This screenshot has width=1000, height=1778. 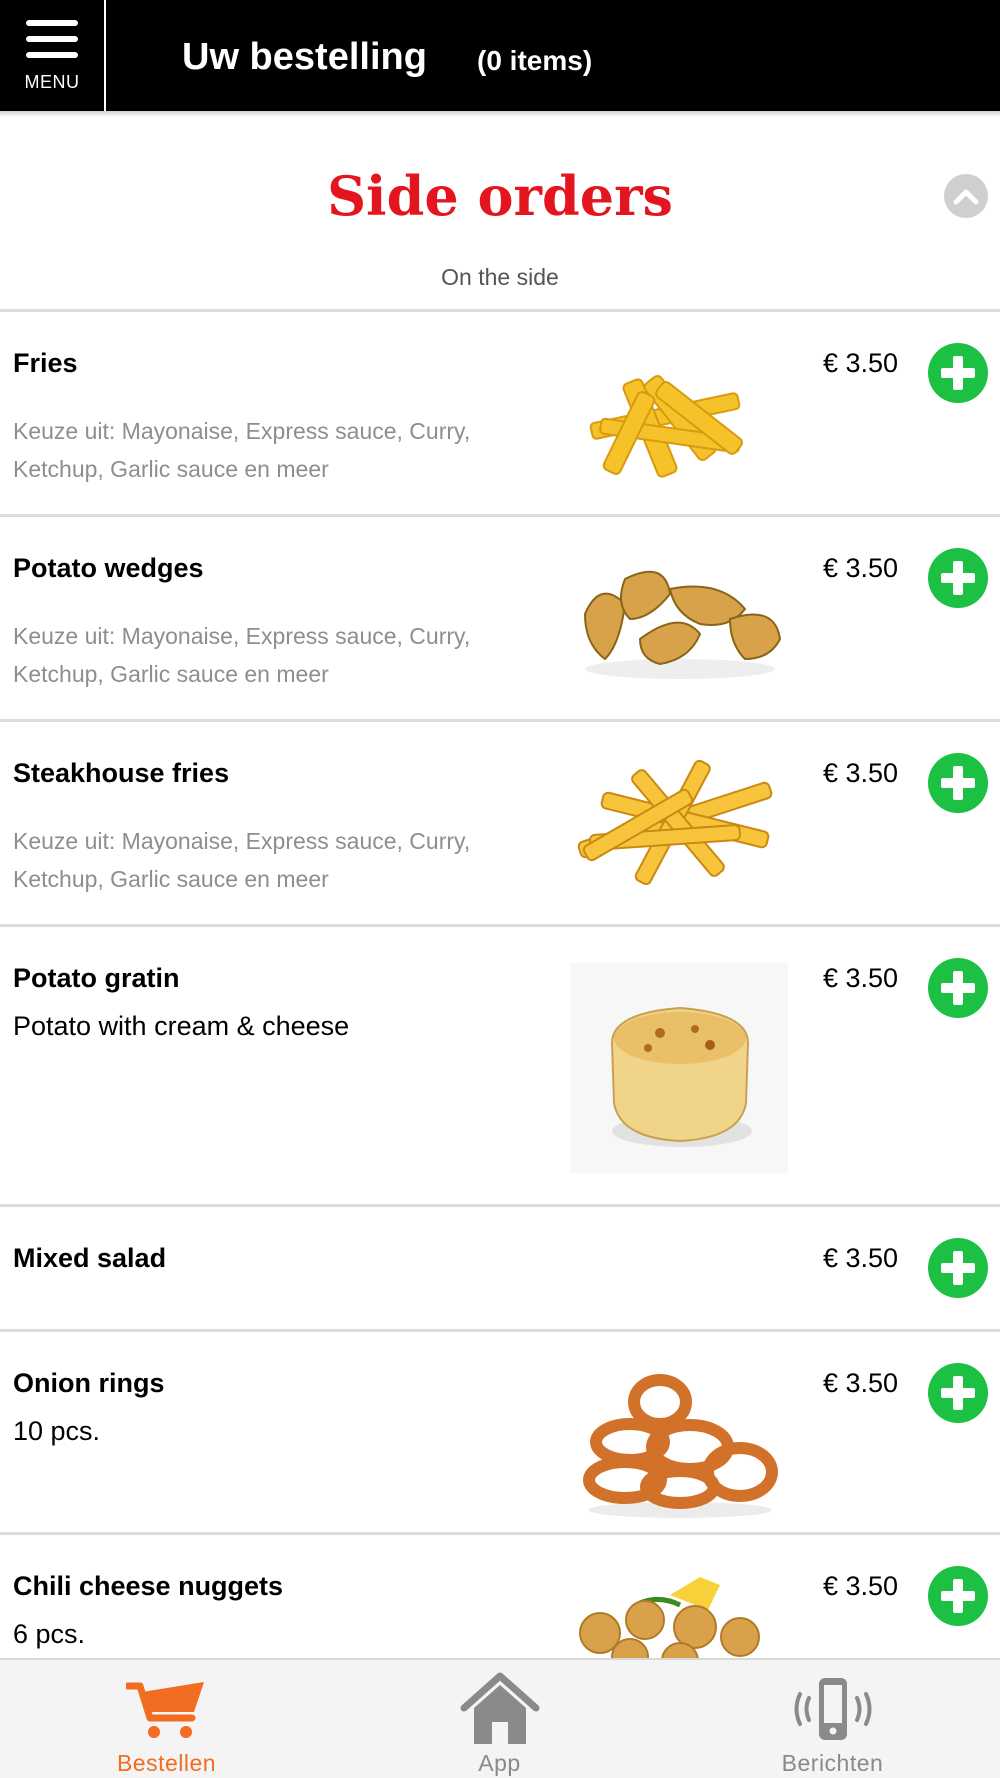 I want to click on app-header: MENU Uw bestelling (0 items), so click(x=500, y=55).